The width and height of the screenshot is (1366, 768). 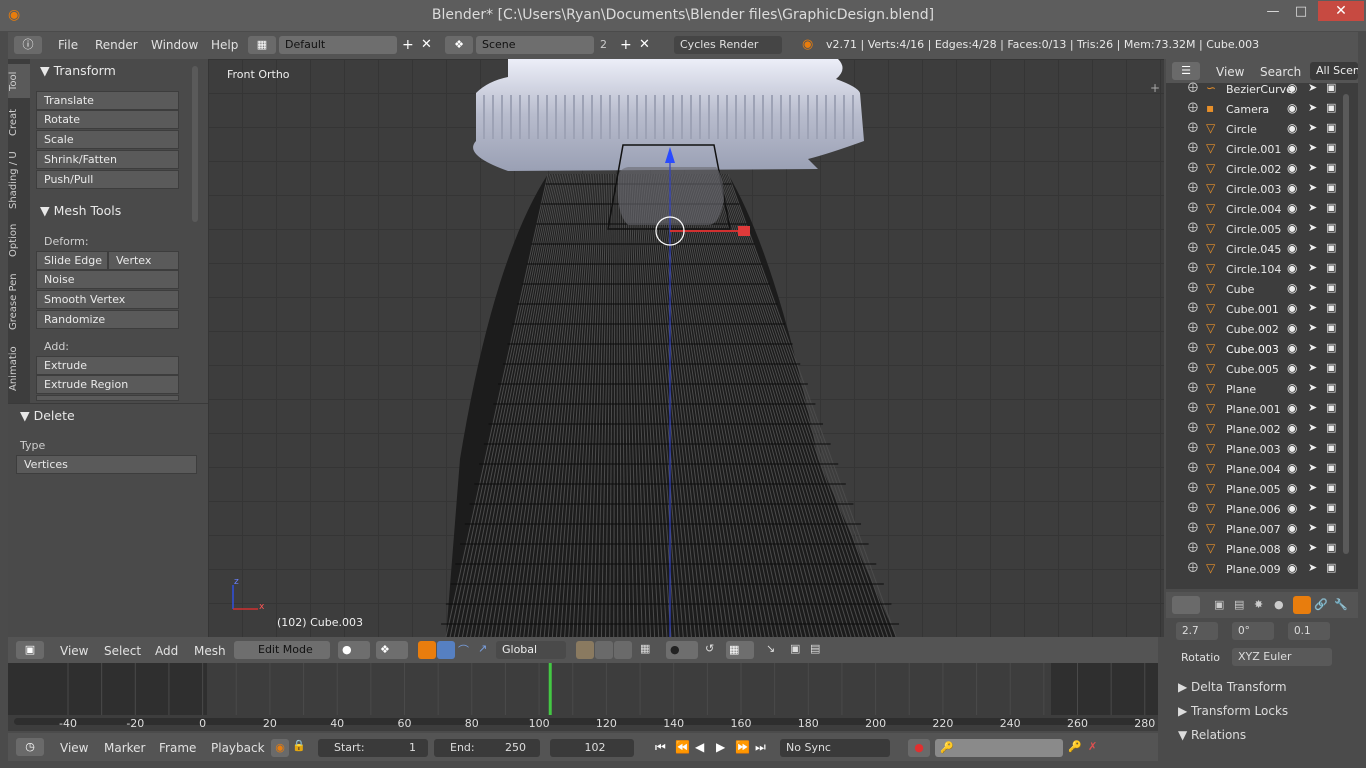 What do you see at coordinates (1253, 429) in the screenshot?
I see `outliner-item-name: Plane.002` at bounding box center [1253, 429].